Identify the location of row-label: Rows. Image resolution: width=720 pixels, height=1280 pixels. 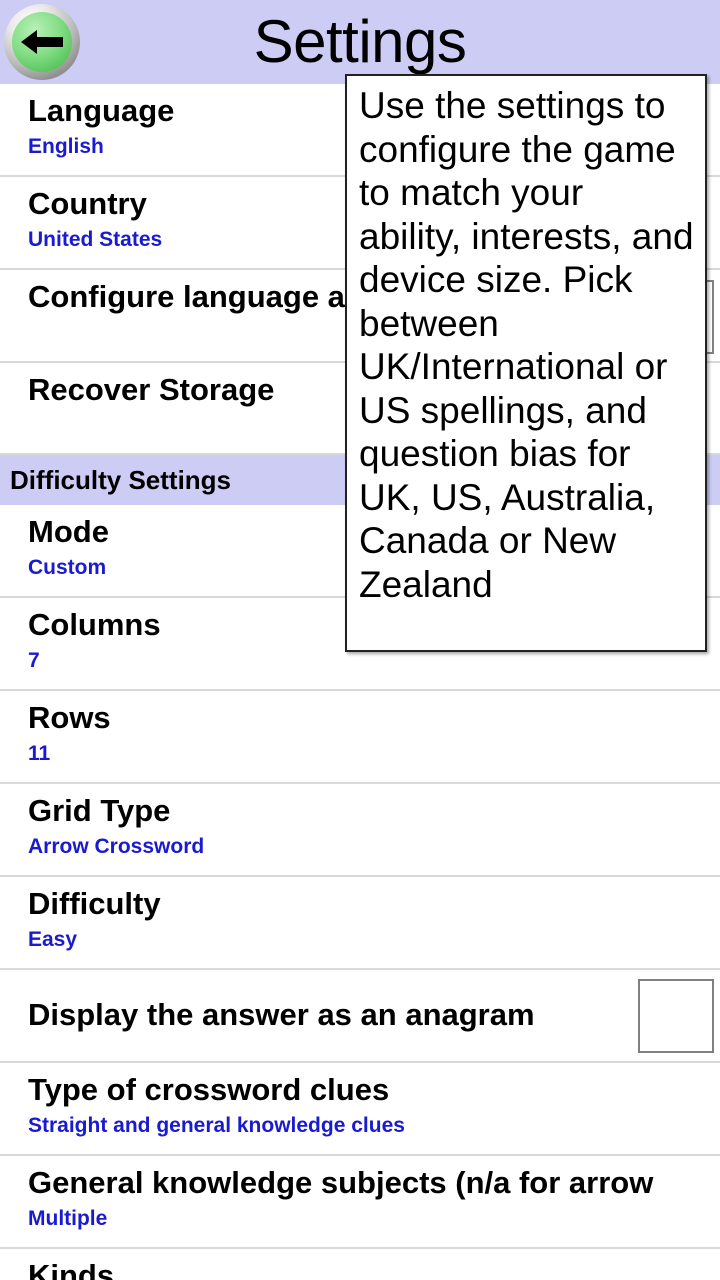
(69, 717).